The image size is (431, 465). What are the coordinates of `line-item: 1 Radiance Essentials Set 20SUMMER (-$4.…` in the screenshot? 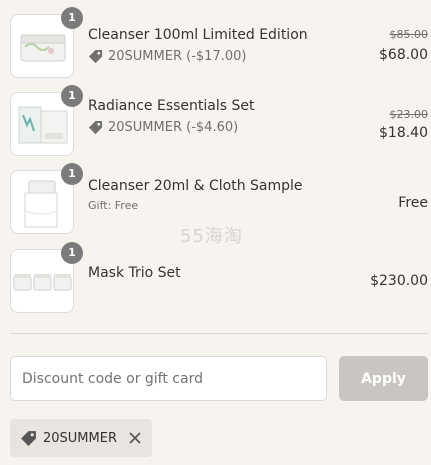 It's located at (219, 120).